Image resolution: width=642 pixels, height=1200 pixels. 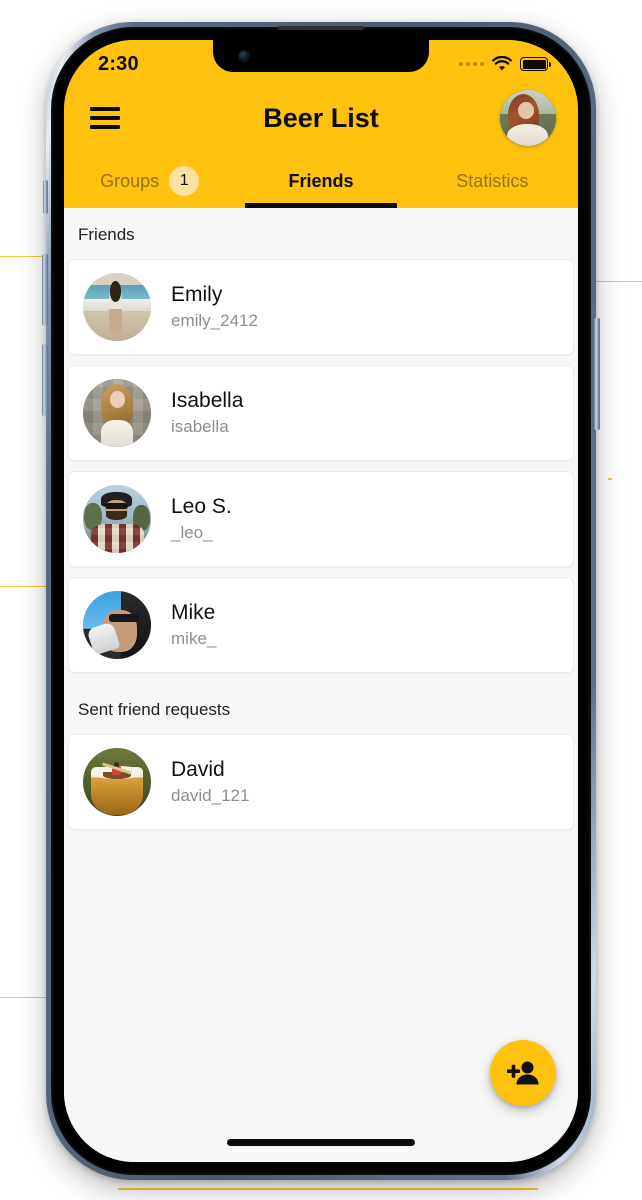 I want to click on tab-statistics-label: Statistics, so click(x=492, y=180).